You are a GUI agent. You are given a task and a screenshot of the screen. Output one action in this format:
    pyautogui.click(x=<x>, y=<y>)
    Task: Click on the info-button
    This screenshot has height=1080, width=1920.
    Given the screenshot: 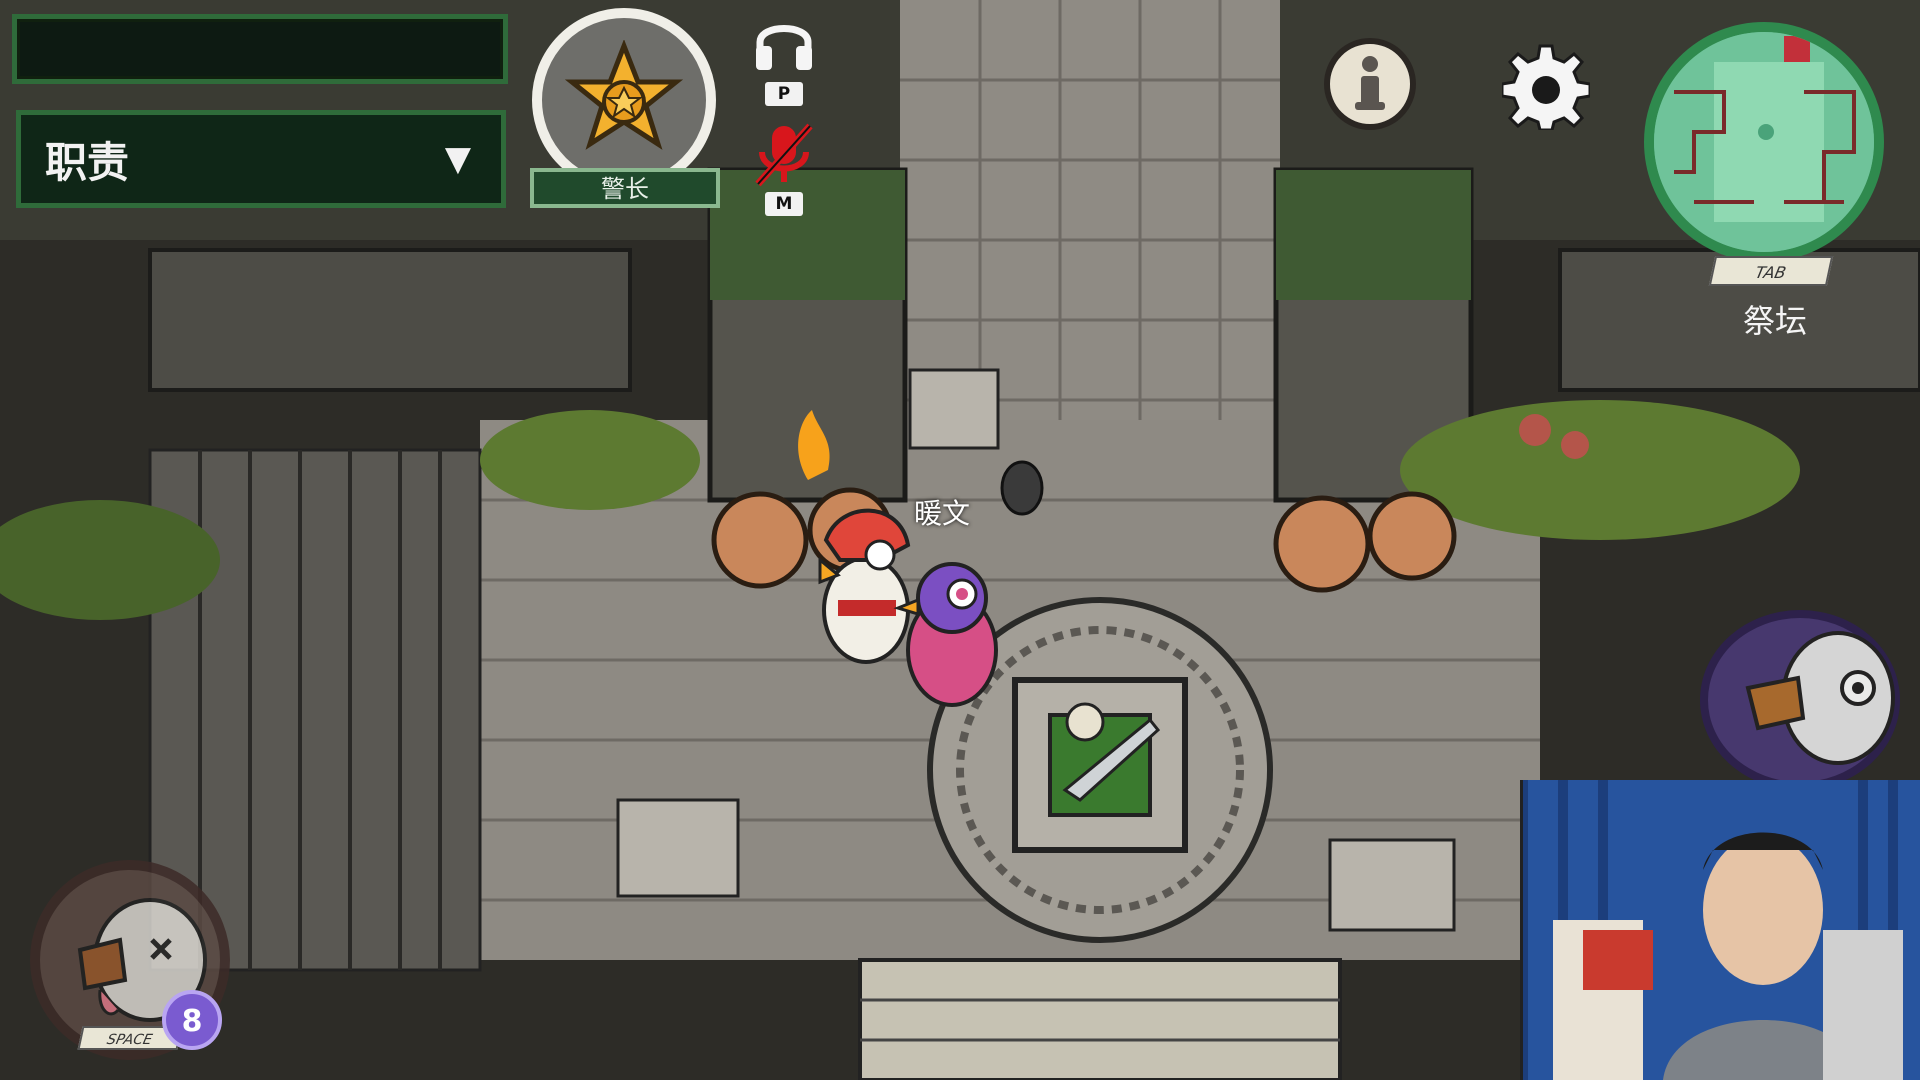 What is the action you would take?
    pyautogui.click(x=1370, y=84)
    